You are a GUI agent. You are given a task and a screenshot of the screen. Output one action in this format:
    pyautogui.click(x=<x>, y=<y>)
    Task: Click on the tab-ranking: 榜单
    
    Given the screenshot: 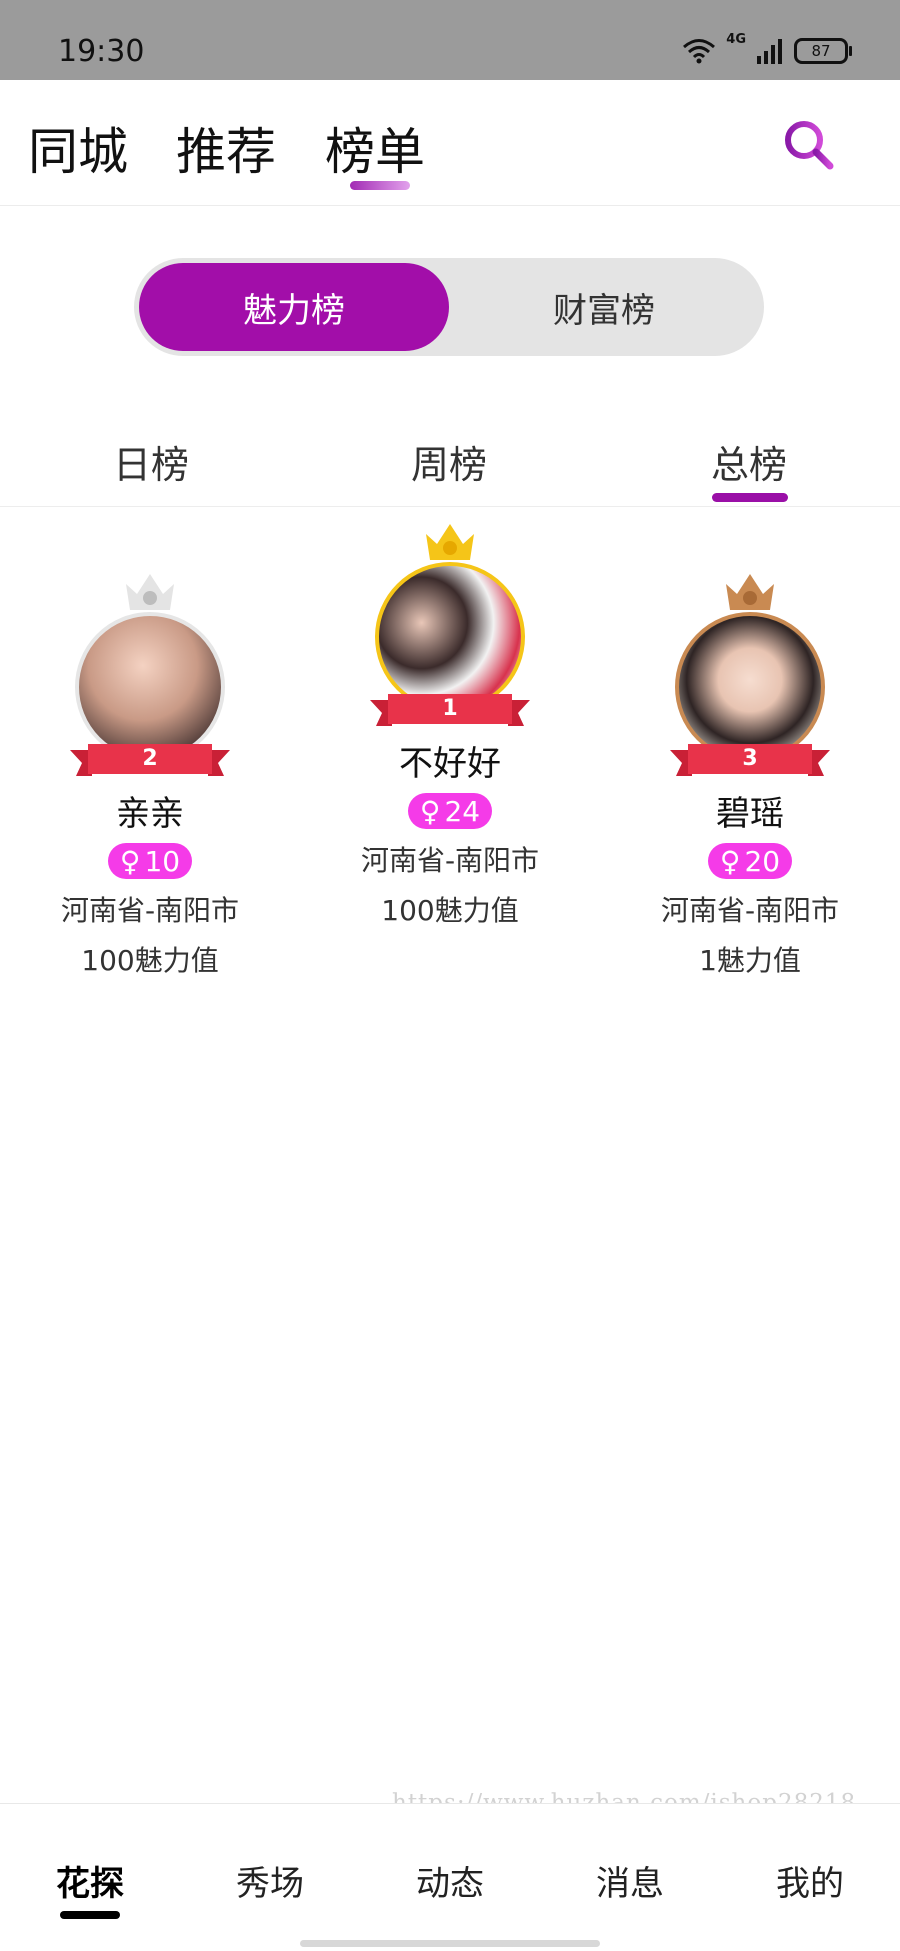 What is the action you would take?
    pyautogui.click(x=375, y=148)
    